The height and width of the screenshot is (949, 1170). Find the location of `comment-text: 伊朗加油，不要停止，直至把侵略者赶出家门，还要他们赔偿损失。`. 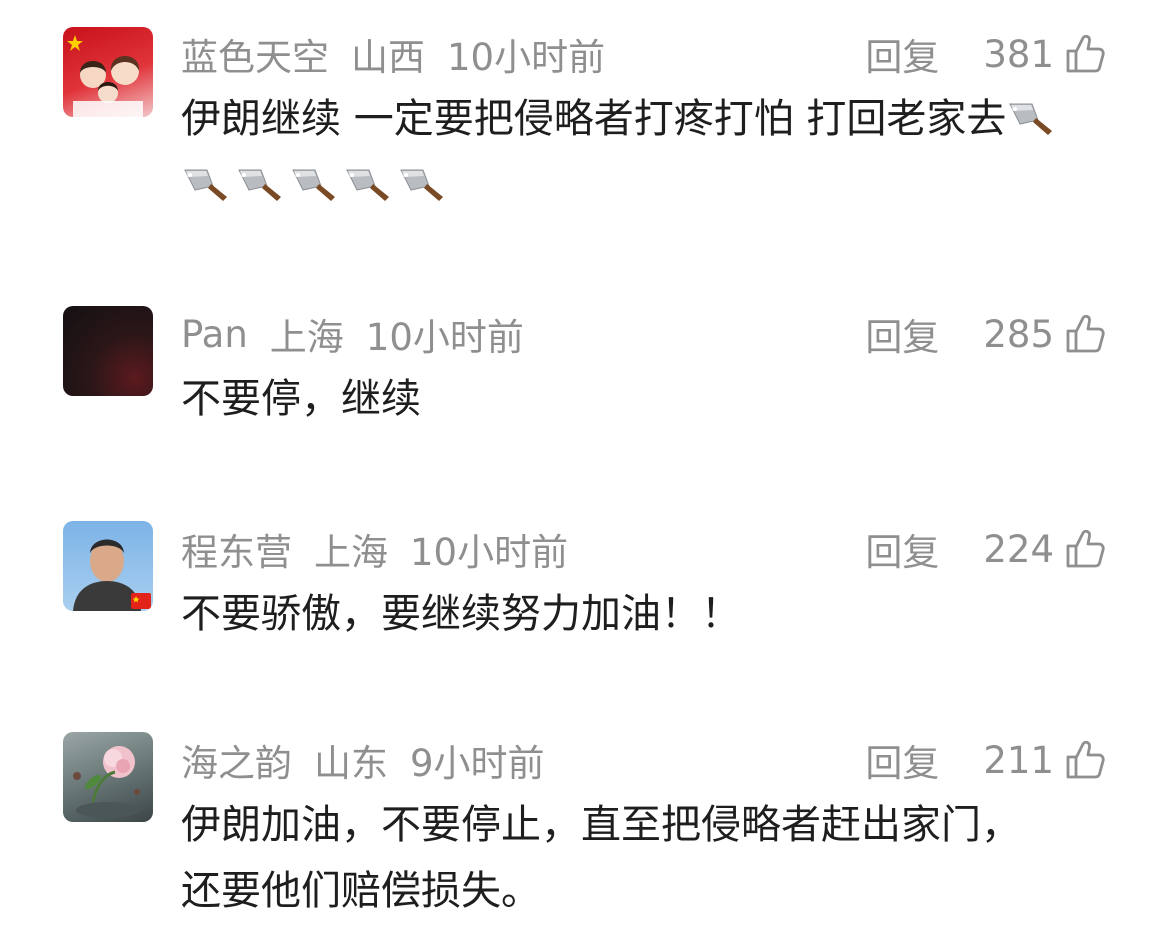

comment-text: 伊朗加油，不要停止，直至把侵略者赶出家门，还要他们赔偿损失。 is located at coordinates (601, 858).